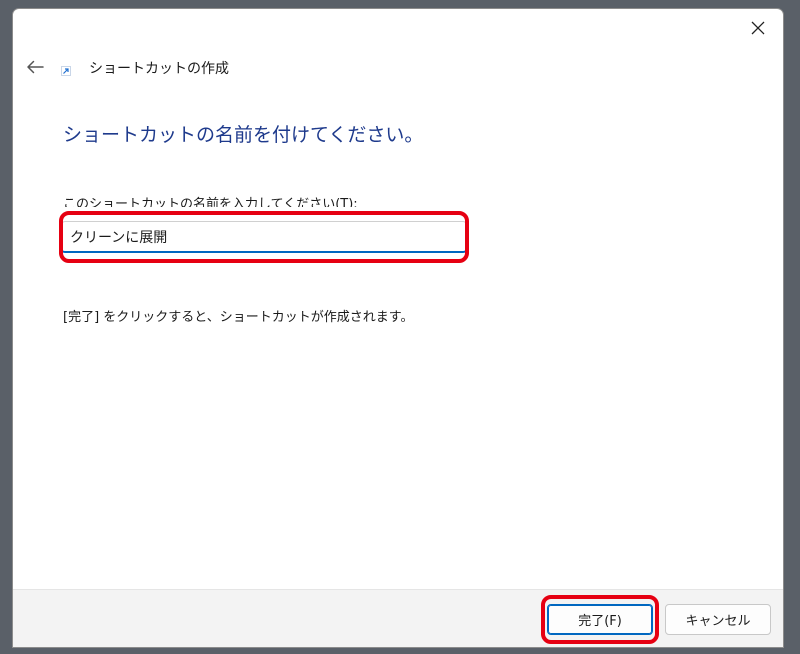 This screenshot has height=654, width=800. What do you see at coordinates (398, 618) in the screenshot?
I see `button-bar: 完了(F) キャンセル` at bounding box center [398, 618].